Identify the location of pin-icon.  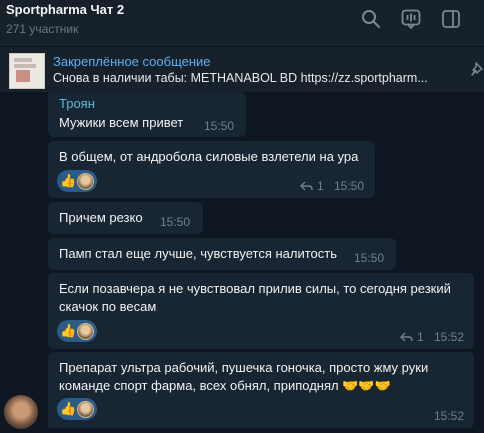
(477, 69).